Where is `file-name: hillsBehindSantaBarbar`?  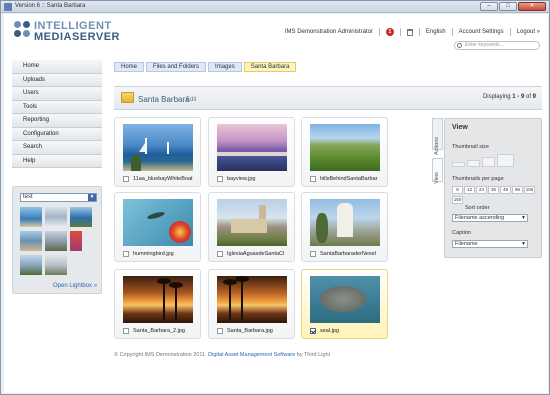 file-name: hillsBehindSantaBarbar is located at coordinates (353, 179).